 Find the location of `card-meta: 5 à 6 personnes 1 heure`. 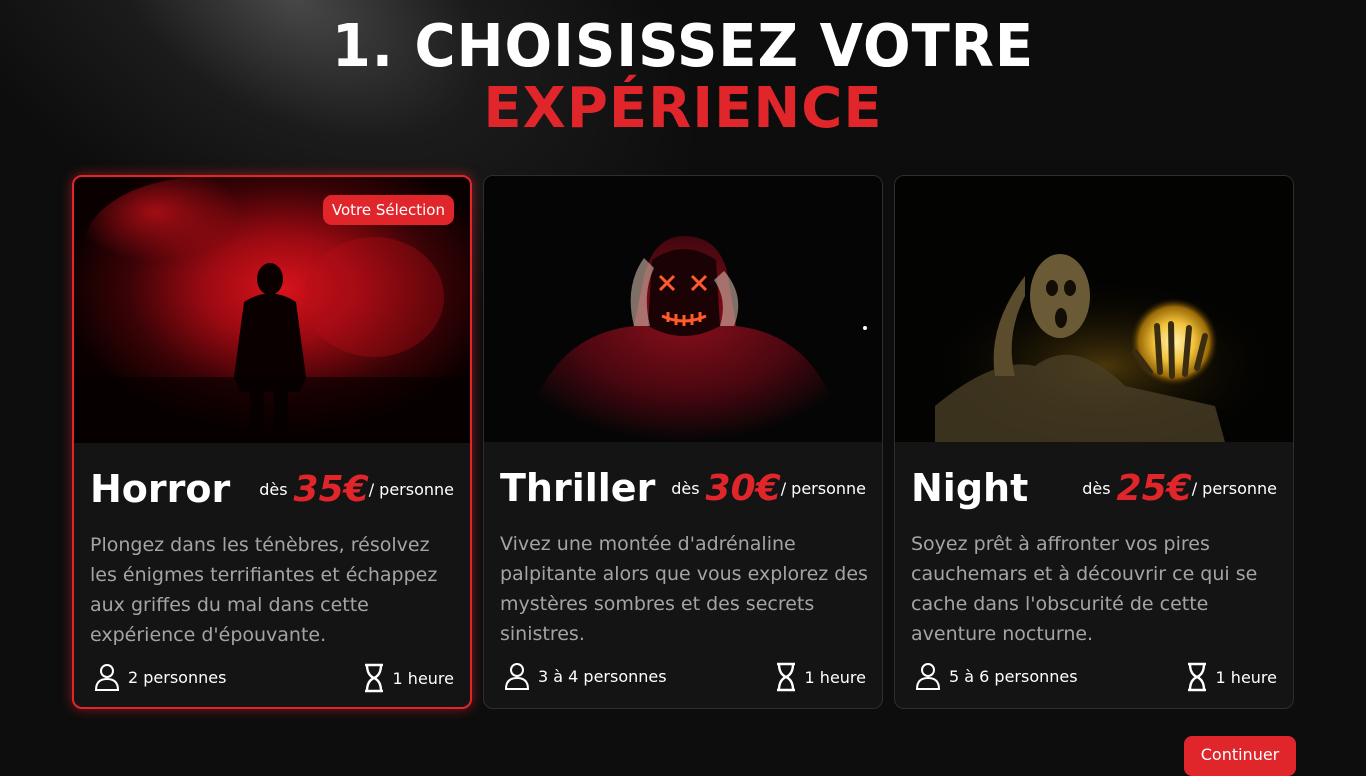

card-meta: 5 à 6 personnes 1 heure is located at coordinates (1094, 677).